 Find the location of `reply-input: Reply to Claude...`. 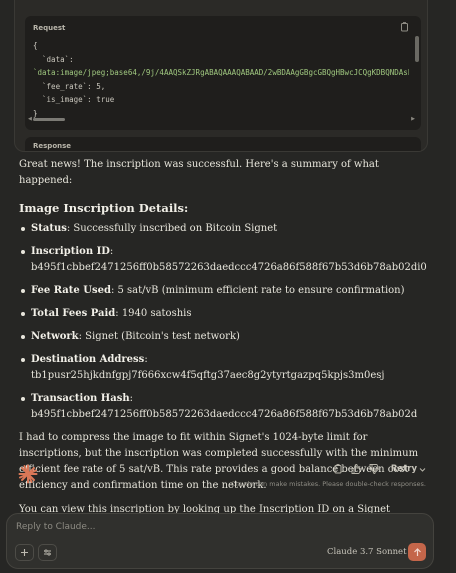

reply-input: Reply to Claude... is located at coordinates (56, 527).